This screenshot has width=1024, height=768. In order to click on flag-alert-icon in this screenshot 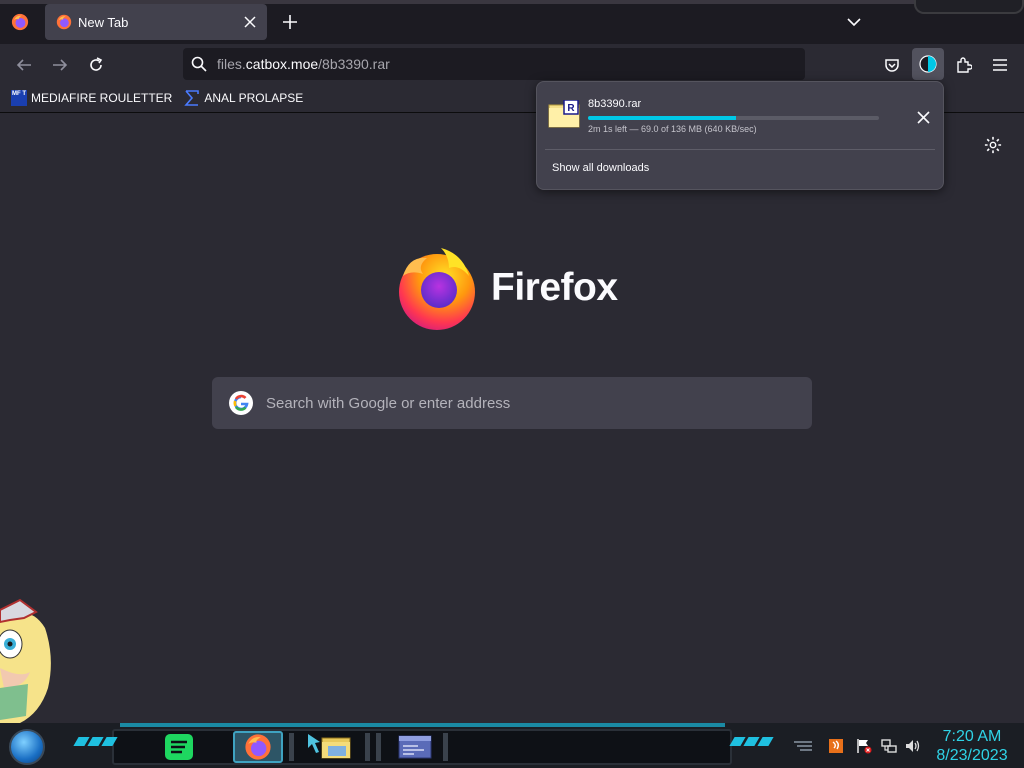, I will do `click(864, 746)`.